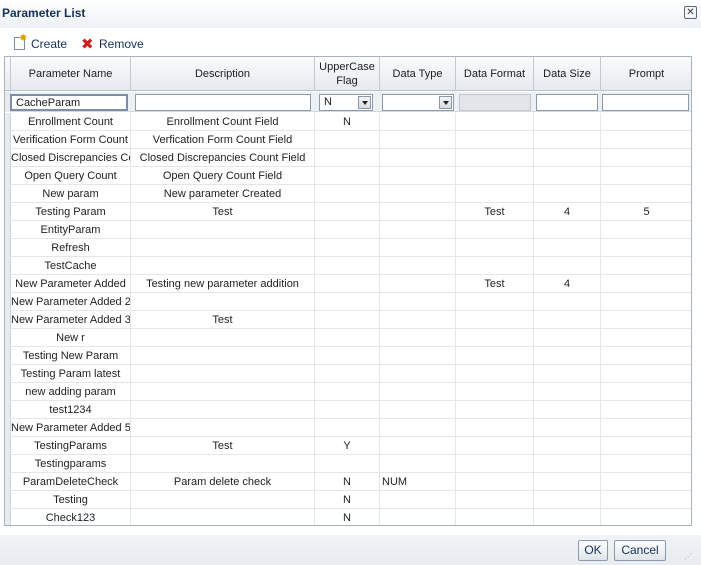 The height and width of the screenshot is (565, 701). What do you see at coordinates (495, 74) in the screenshot?
I see `column-header-data-format: Data Format` at bounding box center [495, 74].